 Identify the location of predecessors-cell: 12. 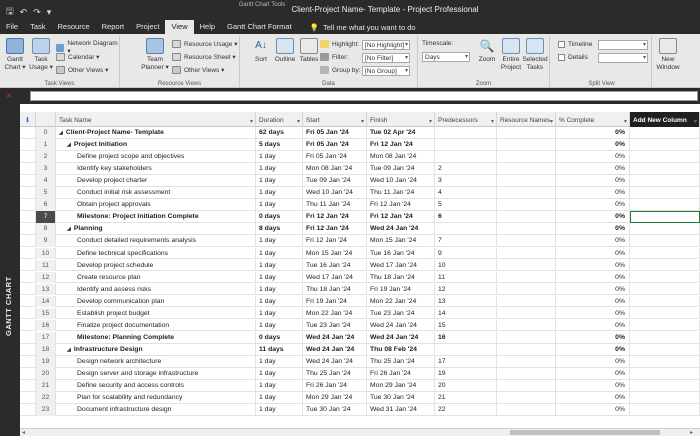
(466, 289).